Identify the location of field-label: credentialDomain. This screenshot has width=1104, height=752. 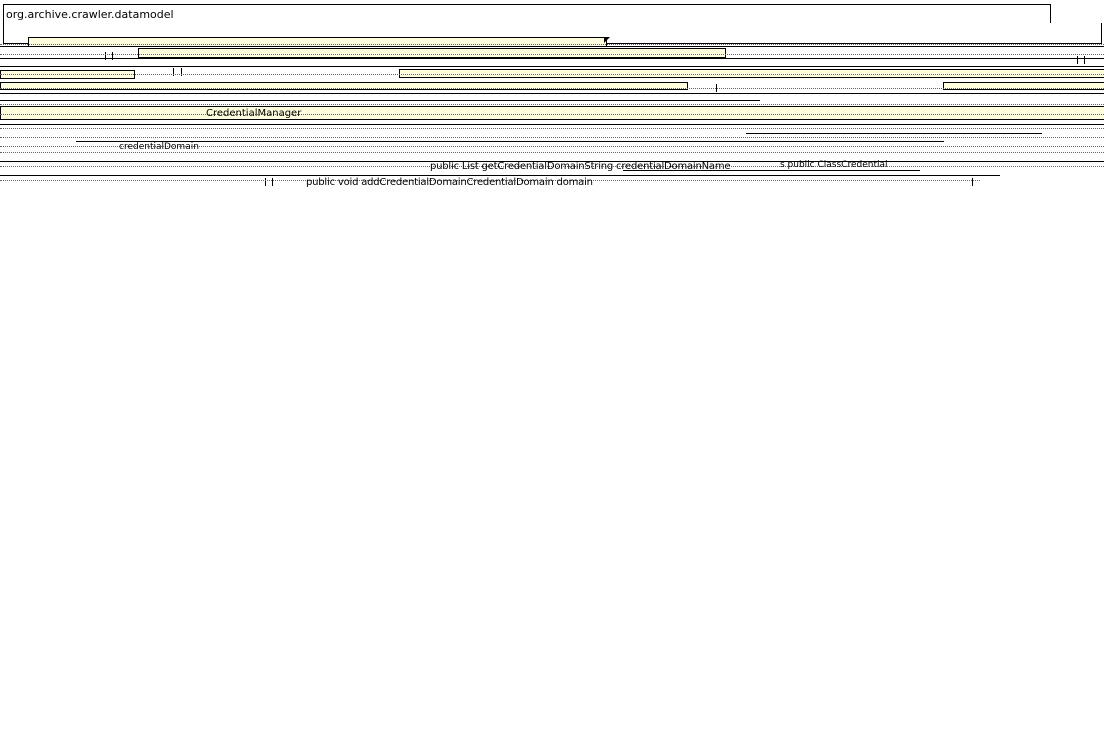
(159, 147).